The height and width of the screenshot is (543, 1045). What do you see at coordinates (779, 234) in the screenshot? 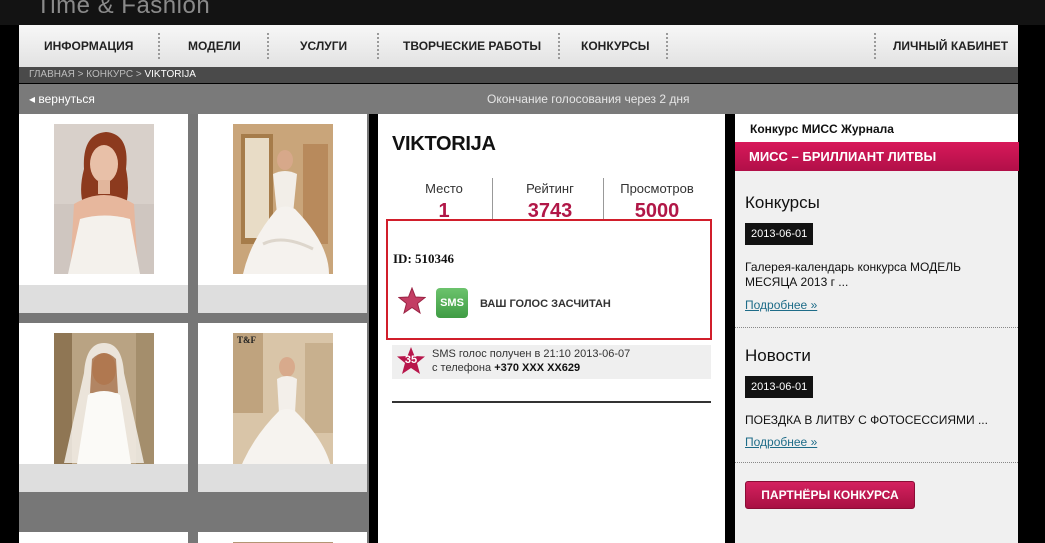
I see `contests-date-badge: 2013-06-01` at bounding box center [779, 234].